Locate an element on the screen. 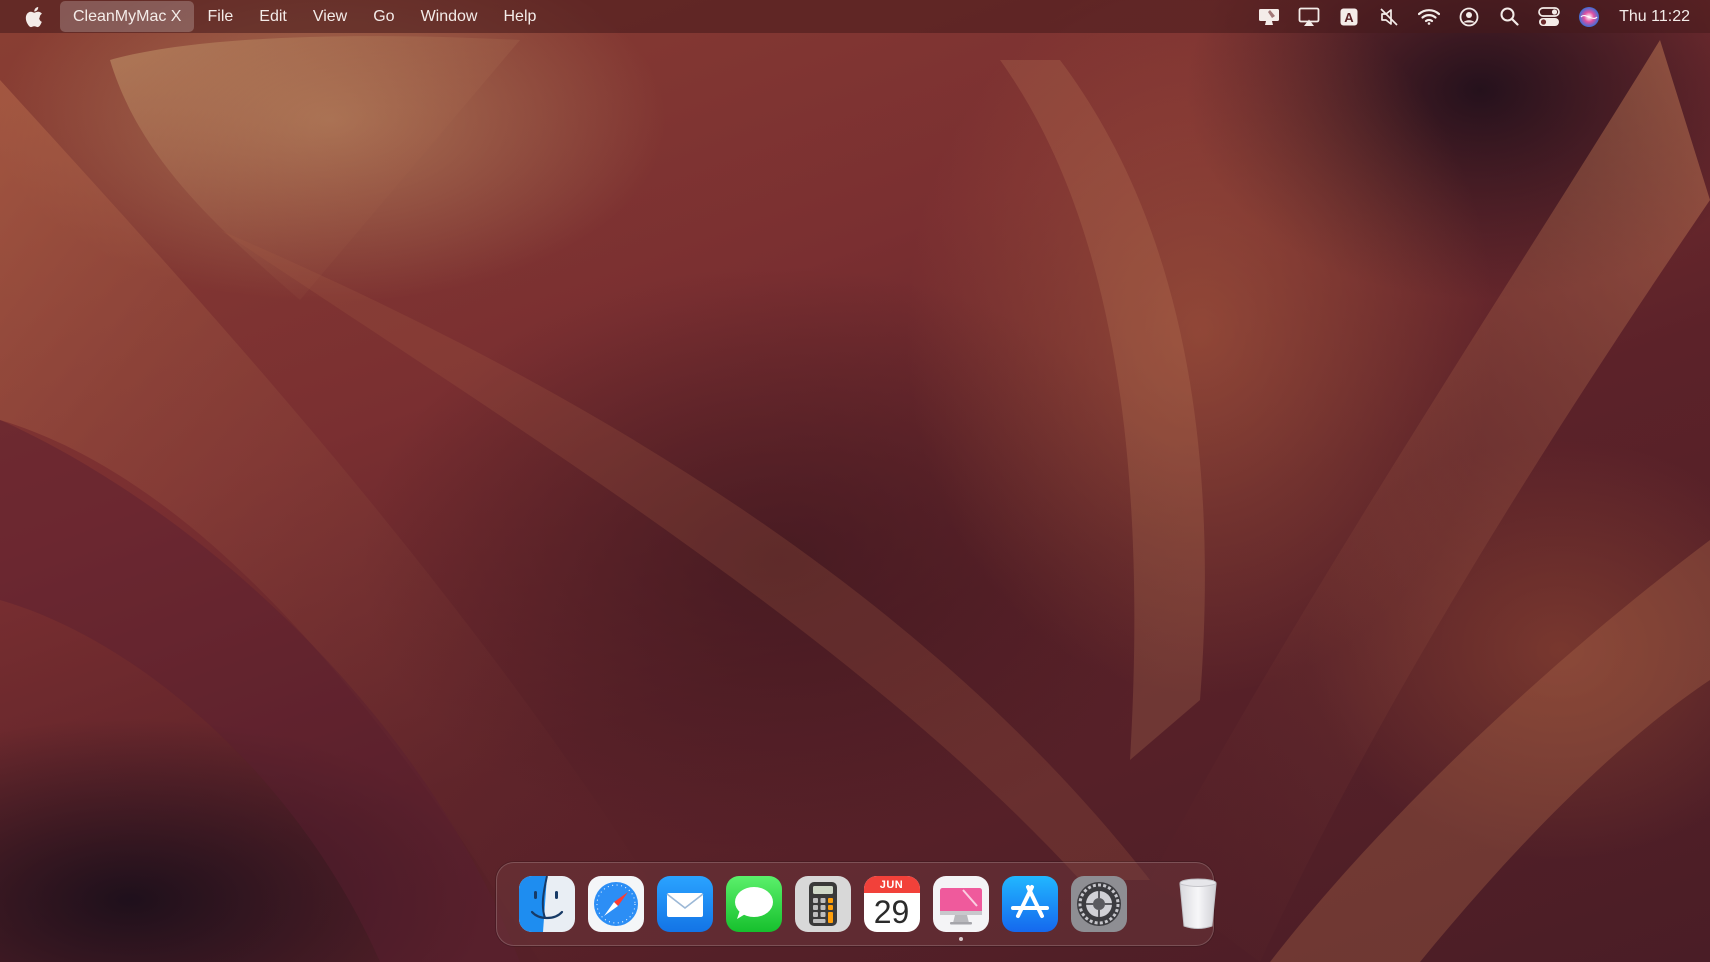 The width and height of the screenshot is (1710, 962). cleanmymac-menu-icon is located at coordinates (1269, 16).